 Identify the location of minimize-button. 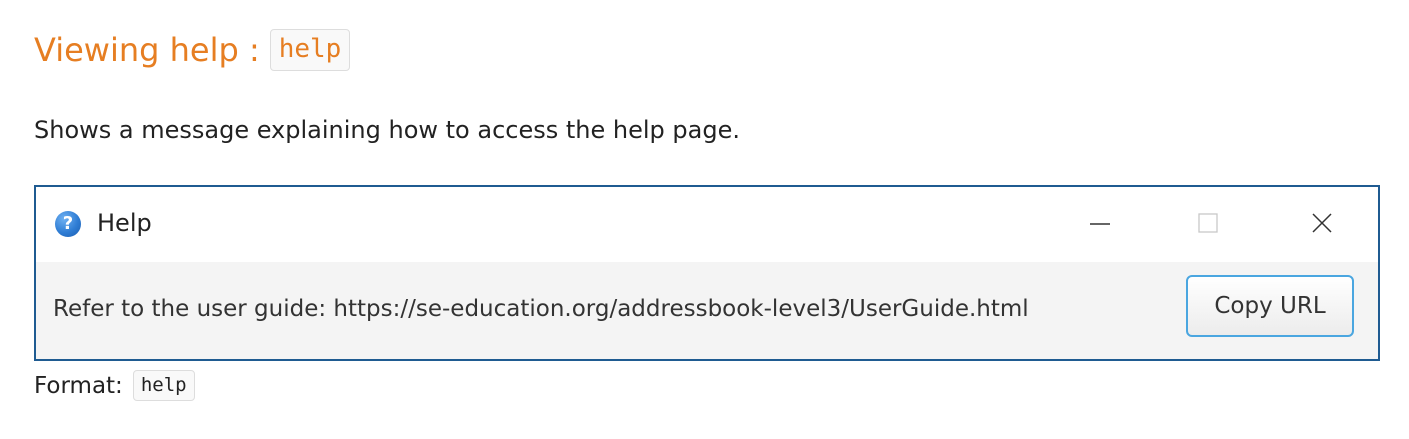
(1100, 223).